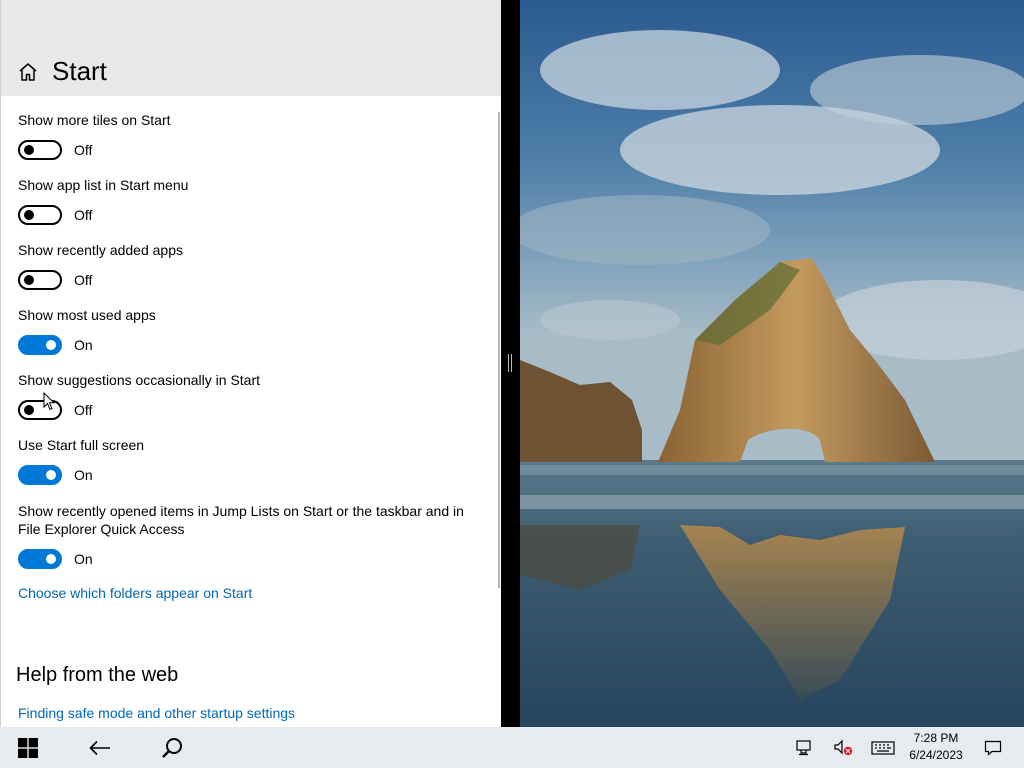  What do you see at coordinates (253, 280) in the screenshot?
I see `toggle-show-recently-added: Off` at bounding box center [253, 280].